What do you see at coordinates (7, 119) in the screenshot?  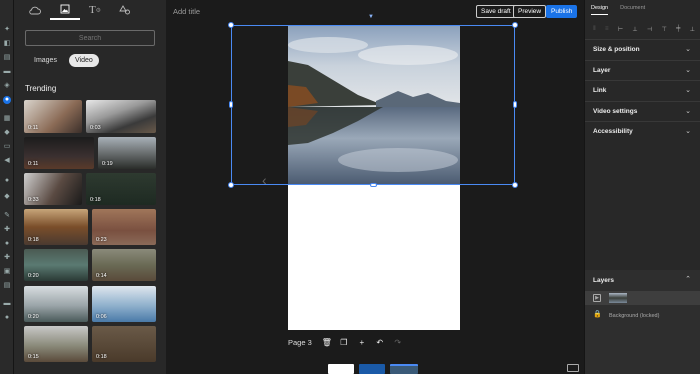 I see `grid-icon: ▦` at bounding box center [7, 119].